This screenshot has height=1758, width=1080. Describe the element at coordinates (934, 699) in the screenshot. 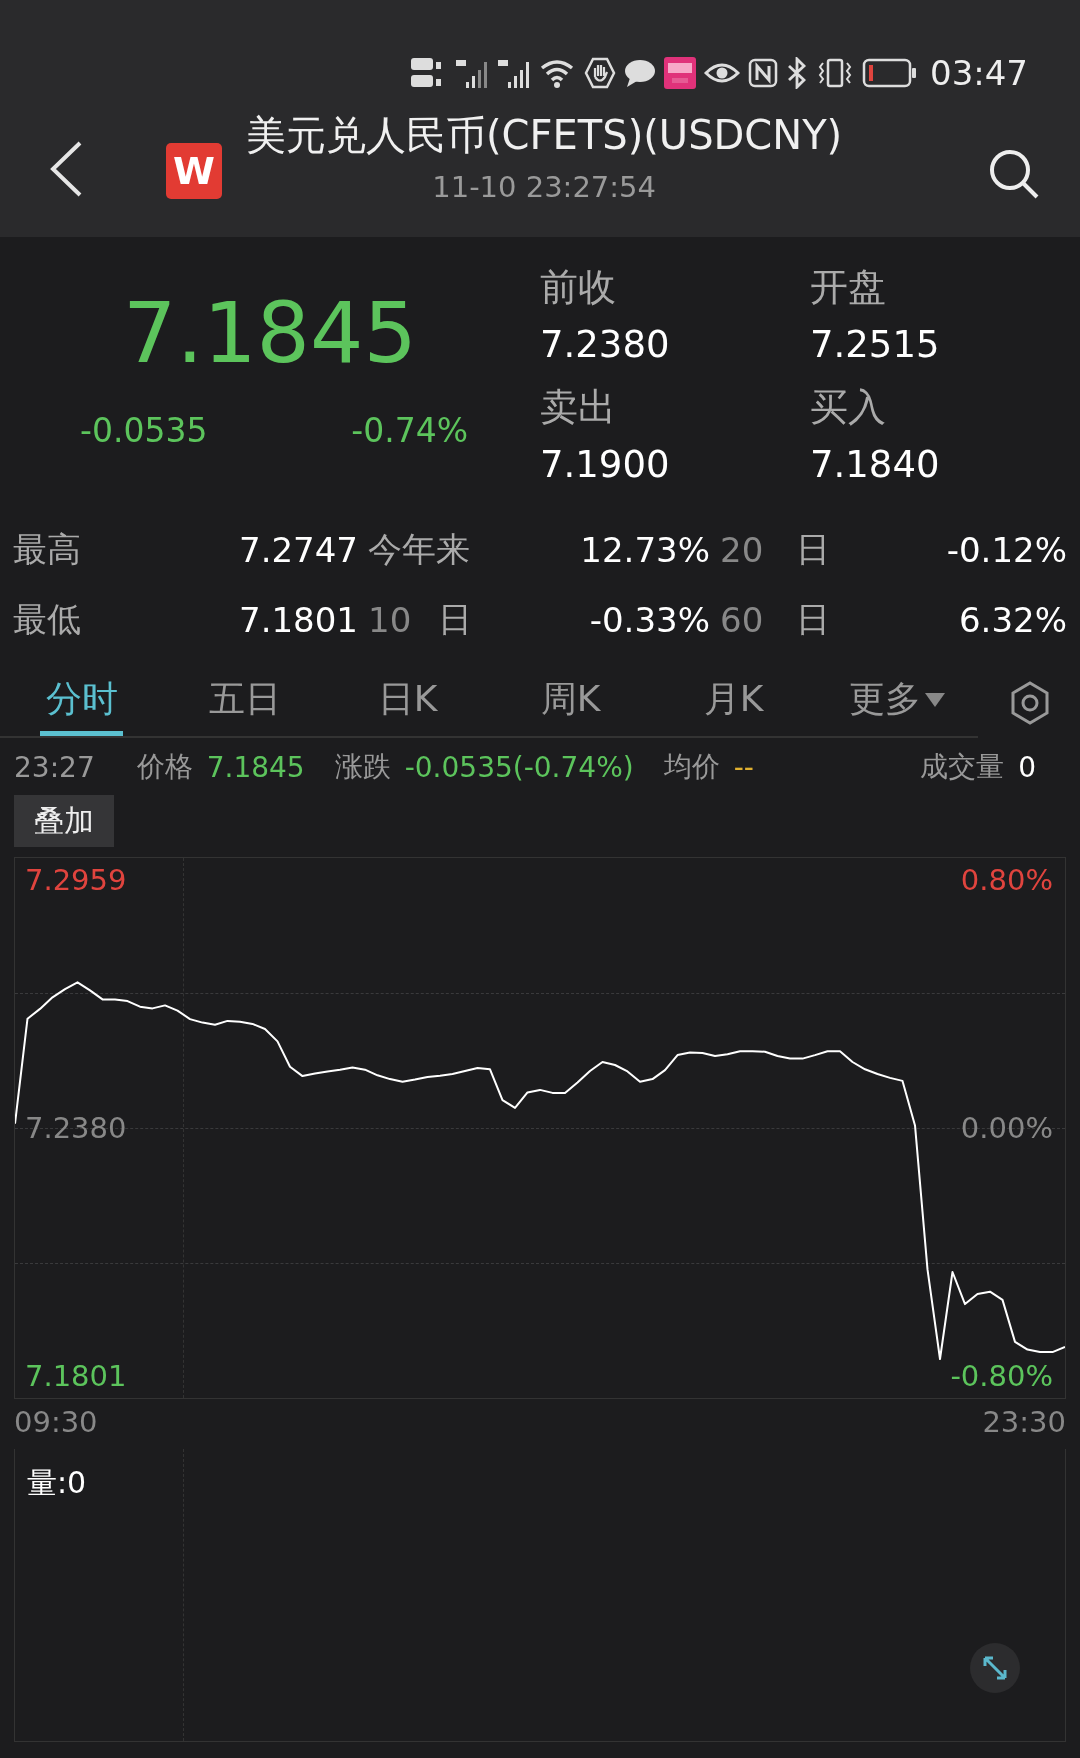

I see `caret-icon` at that location.